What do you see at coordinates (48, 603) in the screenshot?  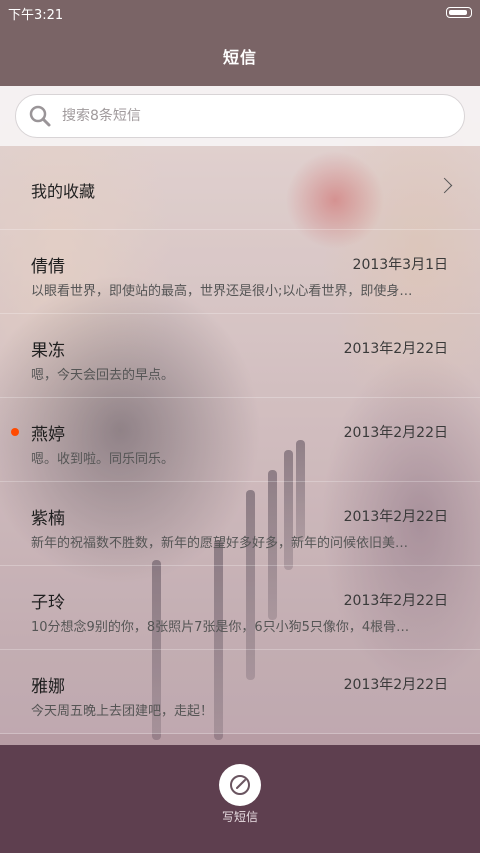 I see `contact-name: 子玲` at bounding box center [48, 603].